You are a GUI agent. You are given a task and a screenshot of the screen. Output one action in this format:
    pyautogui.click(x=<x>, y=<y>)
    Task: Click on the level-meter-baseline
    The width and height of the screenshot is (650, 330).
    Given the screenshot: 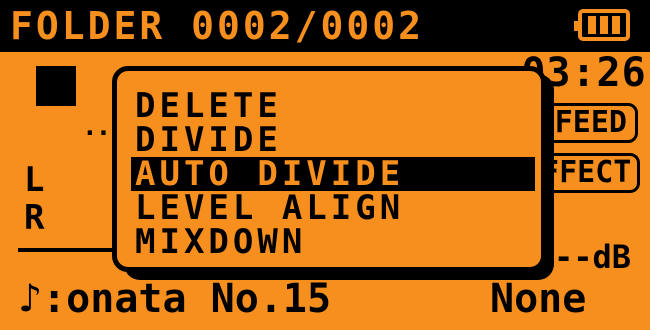 What is the action you would take?
    pyautogui.click(x=68, y=250)
    